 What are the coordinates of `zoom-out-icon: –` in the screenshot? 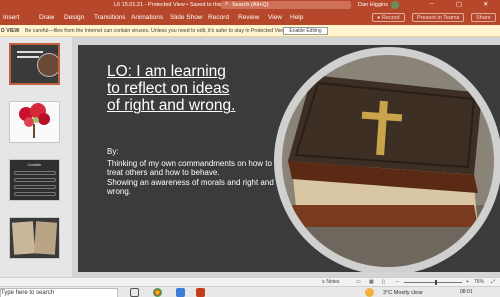 It's located at (397, 282).